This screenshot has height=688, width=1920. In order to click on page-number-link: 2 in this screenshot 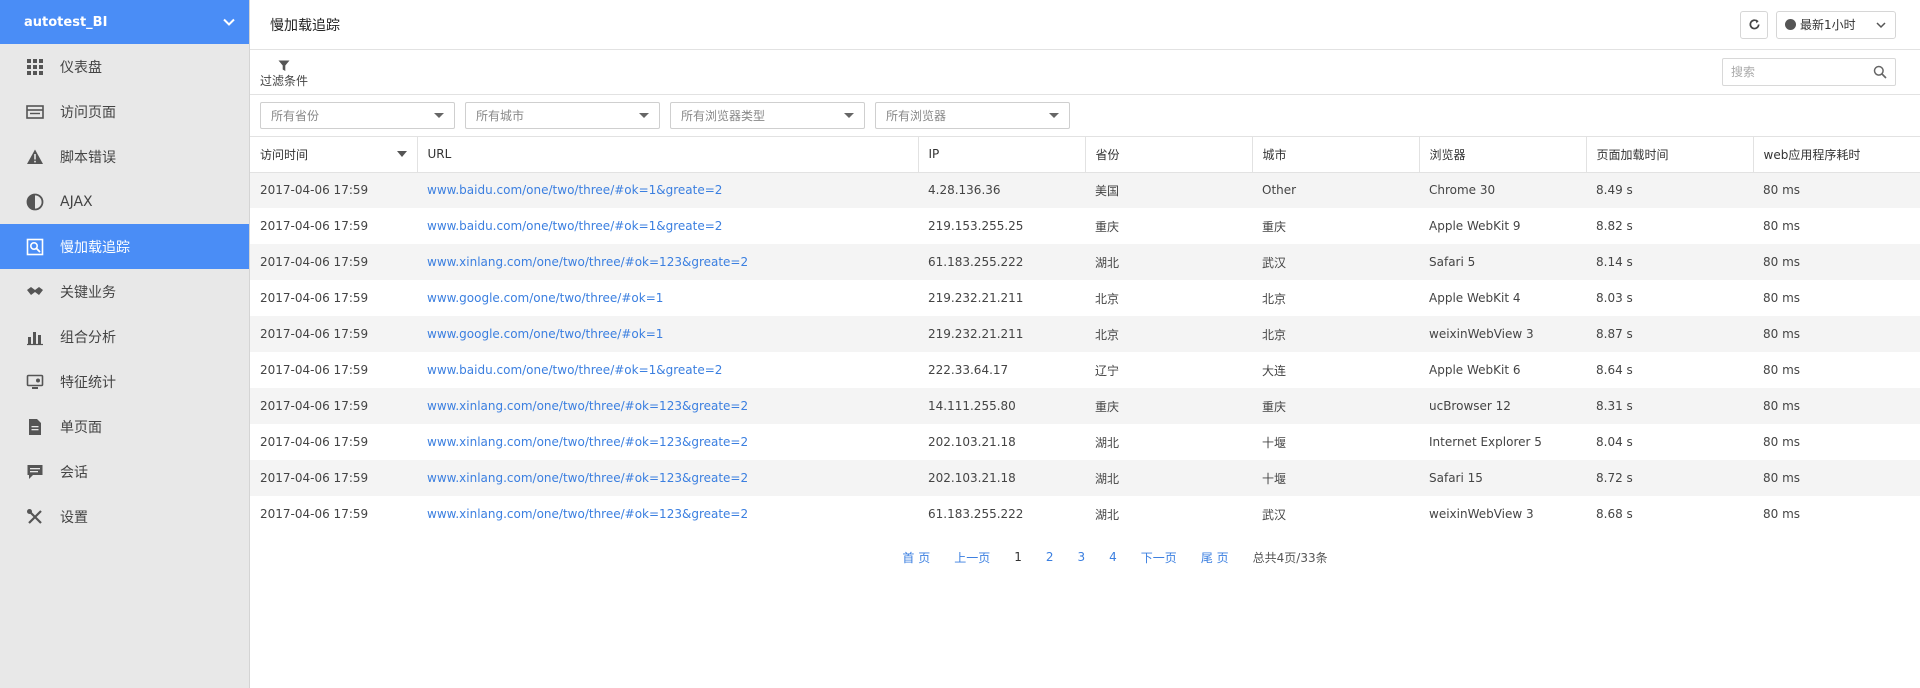, I will do `click(1050, 557)`.